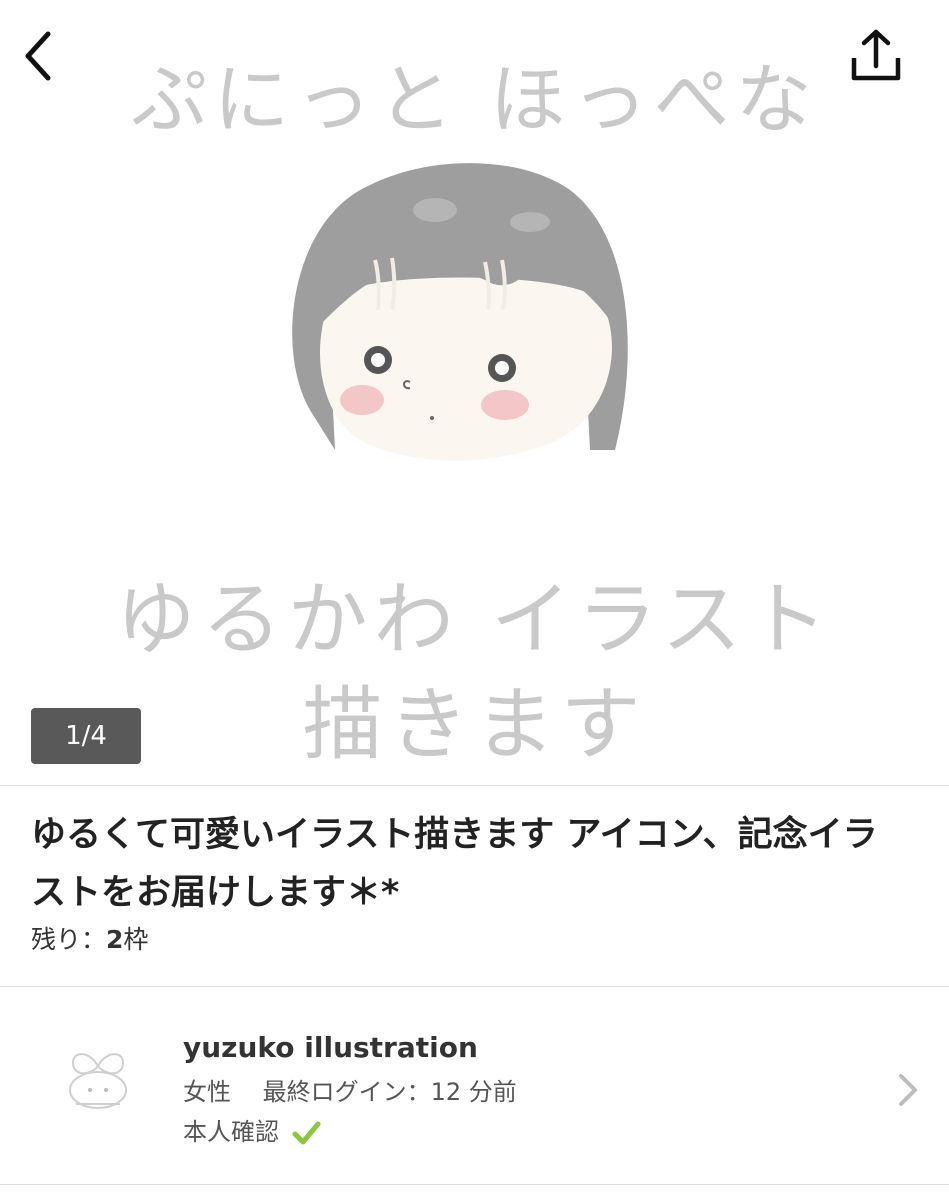  What do you see at coordinates (454, 864) in the screenshot?
I see `listing-title: ゆるくて可愛いイラスト描きます アイコン、記念イラストをお届けします＊*` at bounding box center [454, 864].